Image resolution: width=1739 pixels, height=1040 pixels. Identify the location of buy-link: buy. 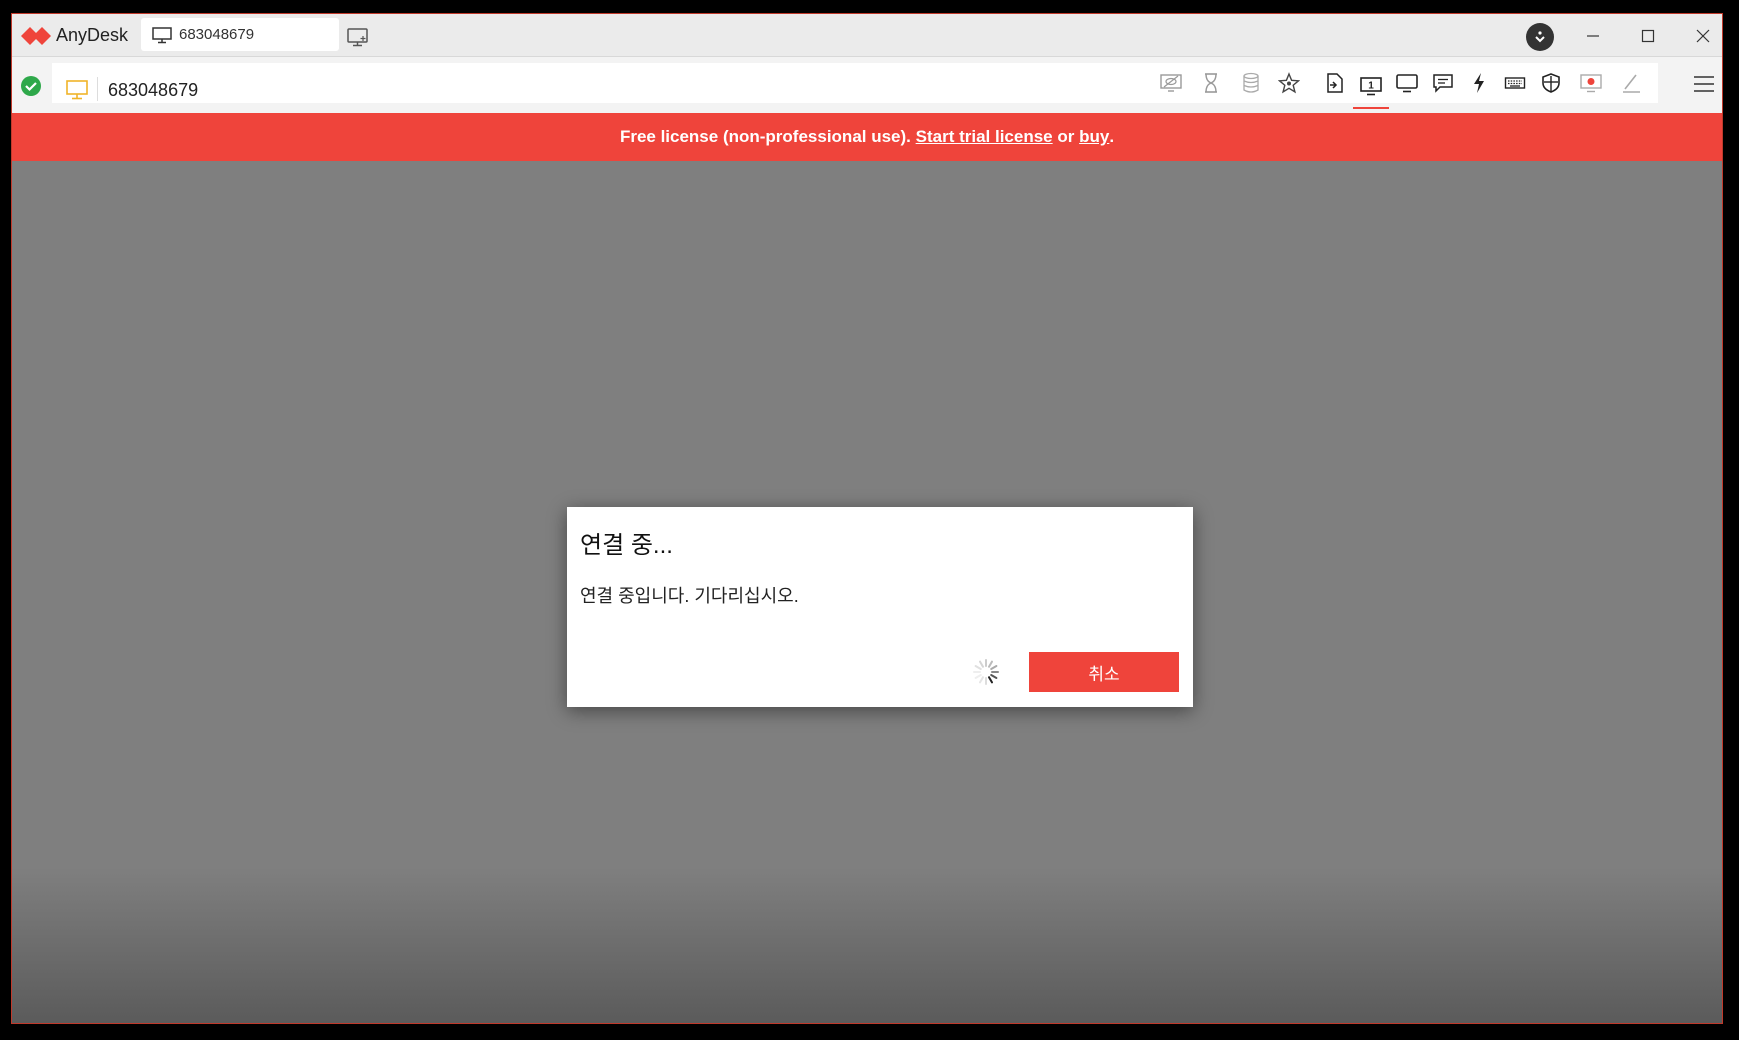
(1094, 137).